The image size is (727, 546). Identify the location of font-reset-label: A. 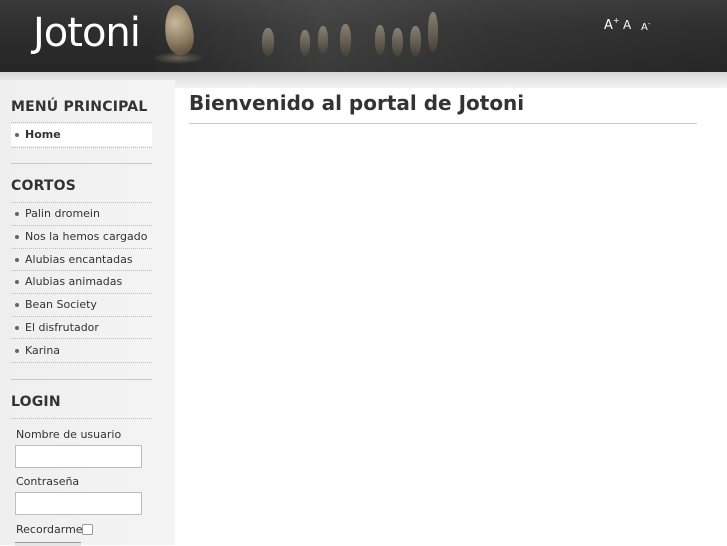
(627, 25).